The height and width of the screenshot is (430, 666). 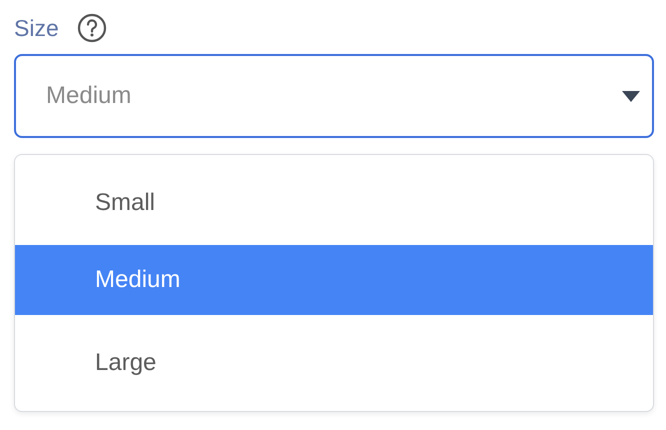 What do you see at coordinates (631, 96) in the screenshot?
I see `caret-icon` at bounding box center [631, 96].